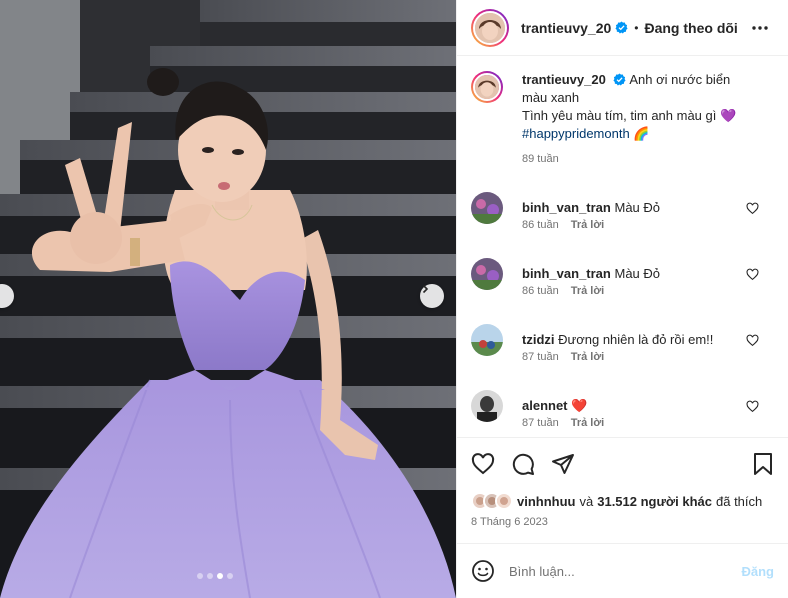 This screenshot has height=598, width=788. Describe the element at coordinates (483, 571) in the screenshot. I see `emoji-icon` at that location.